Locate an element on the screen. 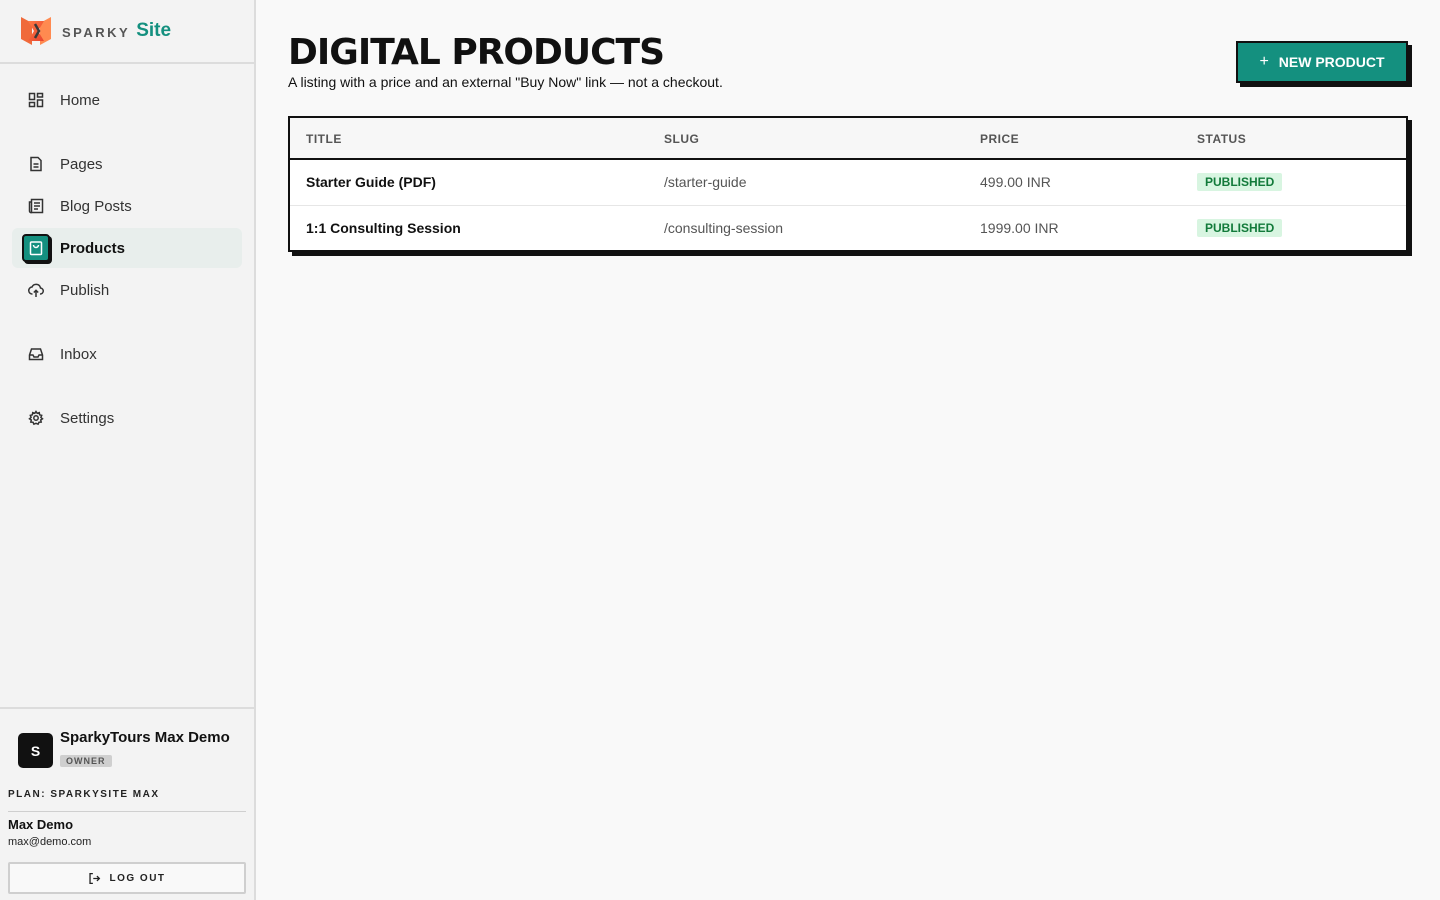 Image resolution: width=1440 pixels, height=900 pixels. brand: SPARKY Site is located at coordinates (127, 32).